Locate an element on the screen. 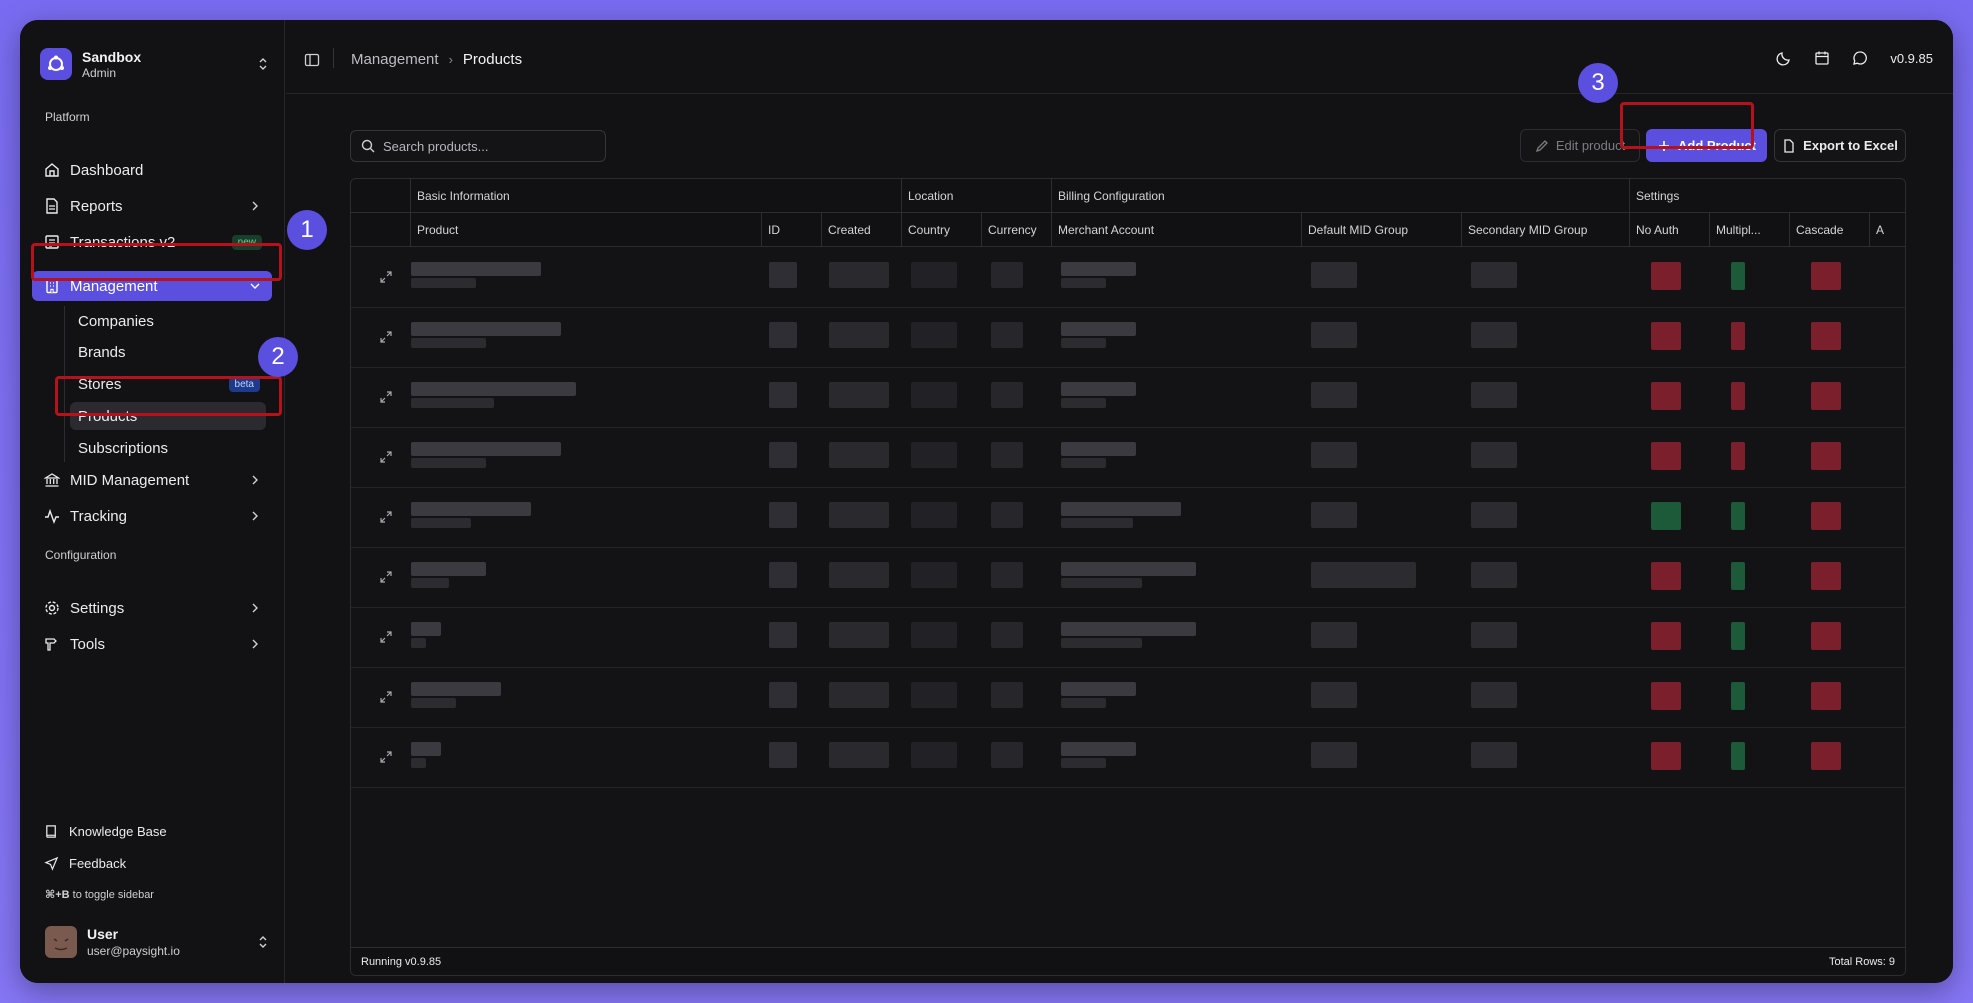 The width and height of the screenshot is (1973, 1003). col-country: Country is located at coordinates (926, 230).